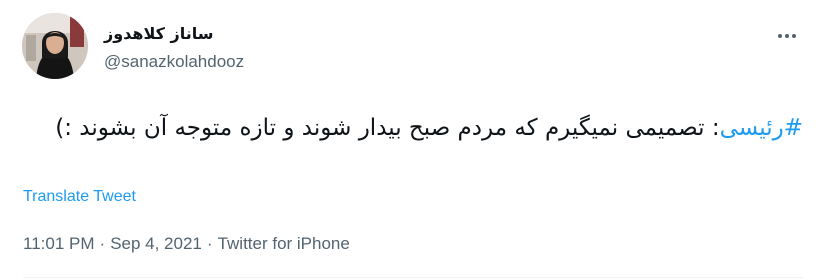  What do you see at coordinates (156, 243) in the screenshot?
I see `tweet-date: Sep 4, 2021` at bounding box center [156, 243].